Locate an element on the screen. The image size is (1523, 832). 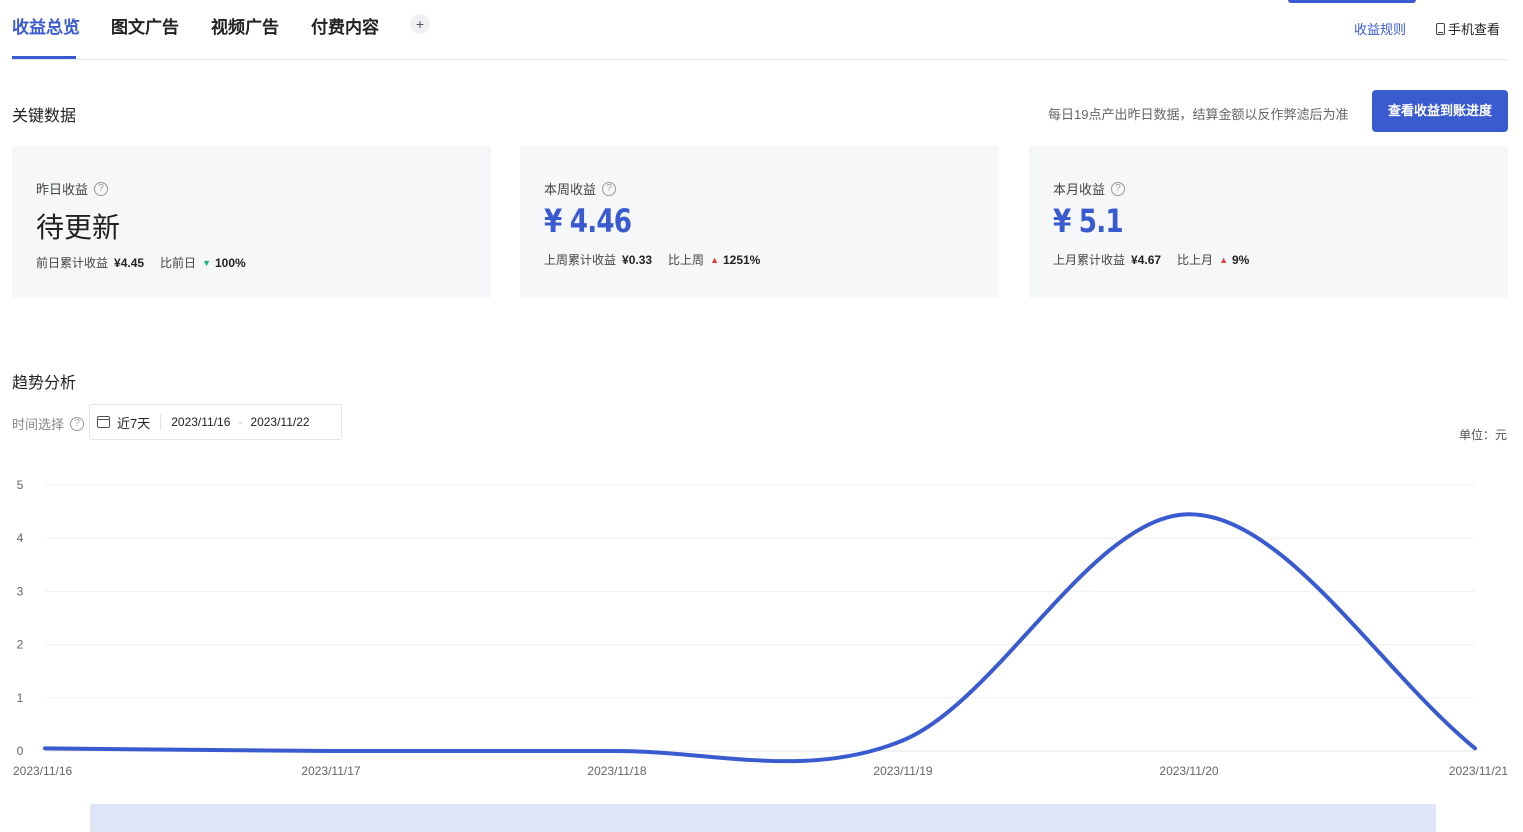
y-tick-label: 0 is located at coordinates (20, 751).